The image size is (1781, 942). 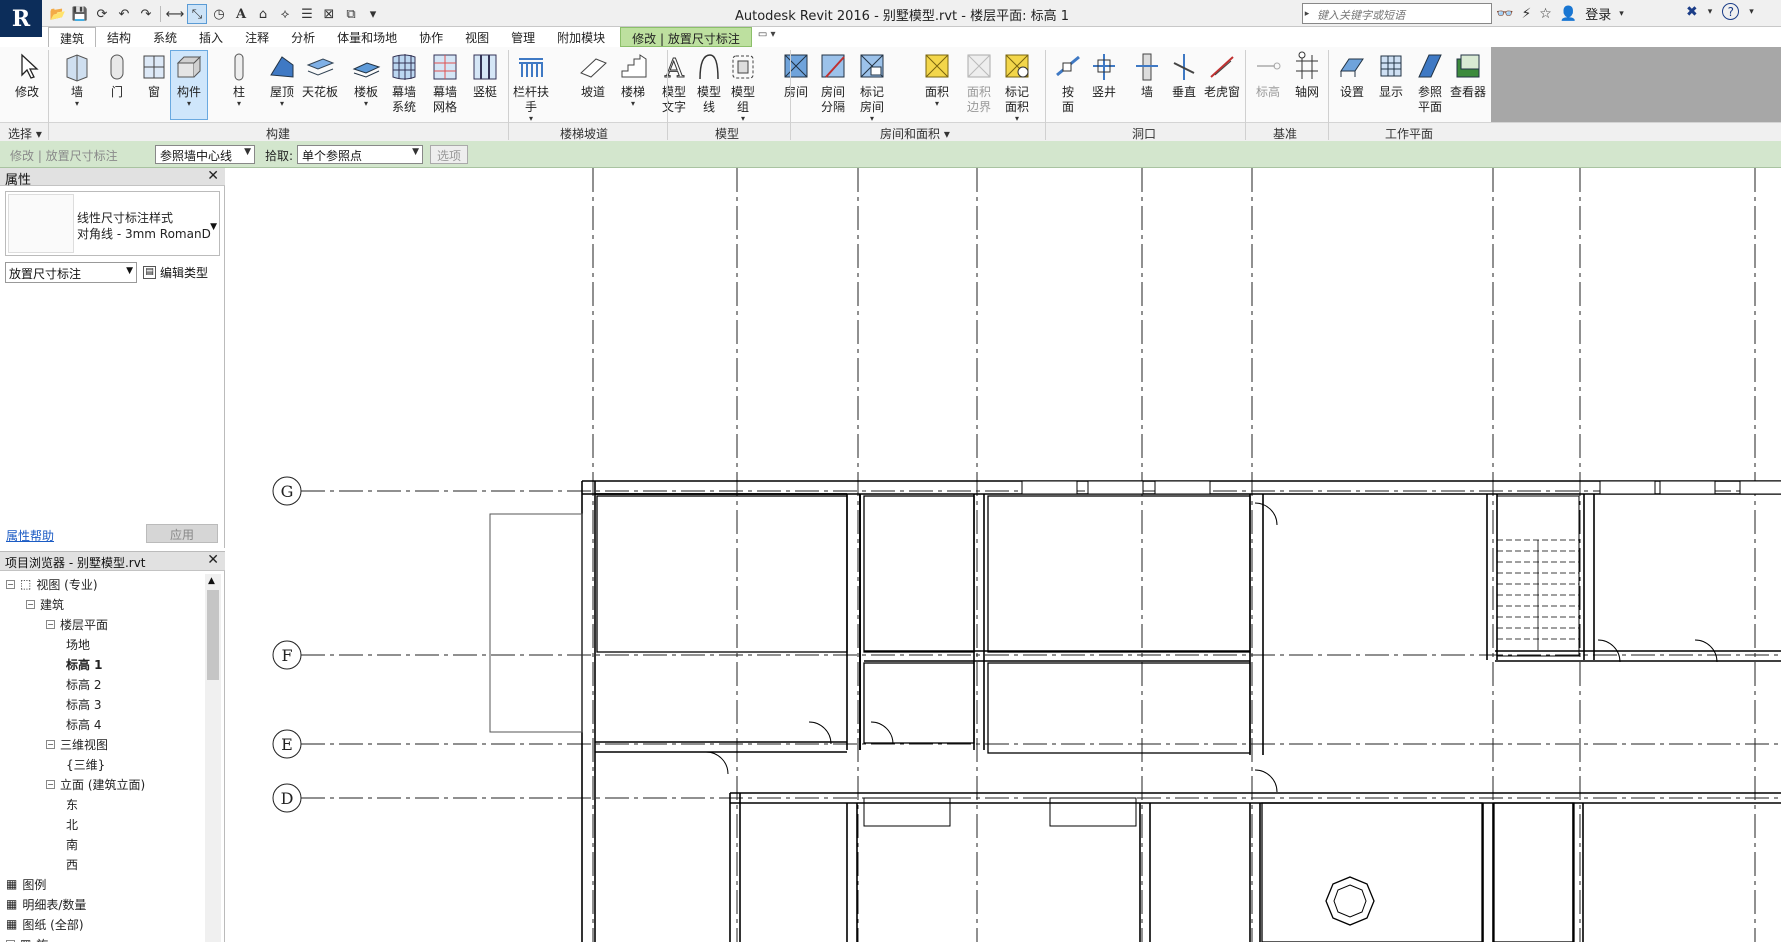 I want to click on redo-icon: ↷, so click(x=146, y=14).